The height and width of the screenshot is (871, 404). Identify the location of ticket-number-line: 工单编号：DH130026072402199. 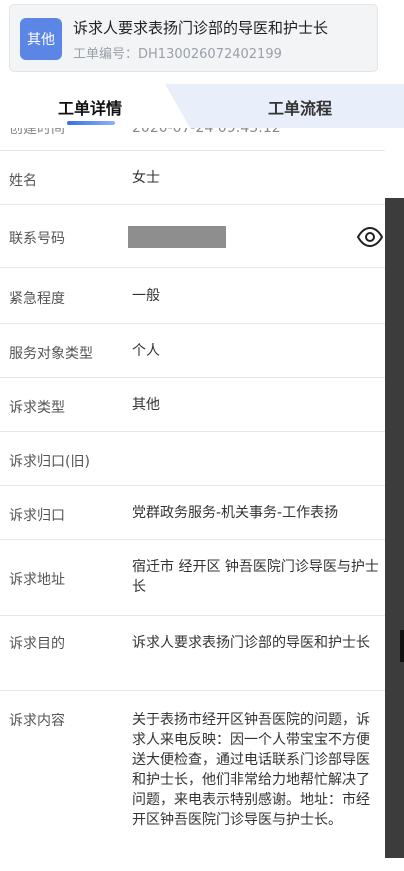
(177, 52).